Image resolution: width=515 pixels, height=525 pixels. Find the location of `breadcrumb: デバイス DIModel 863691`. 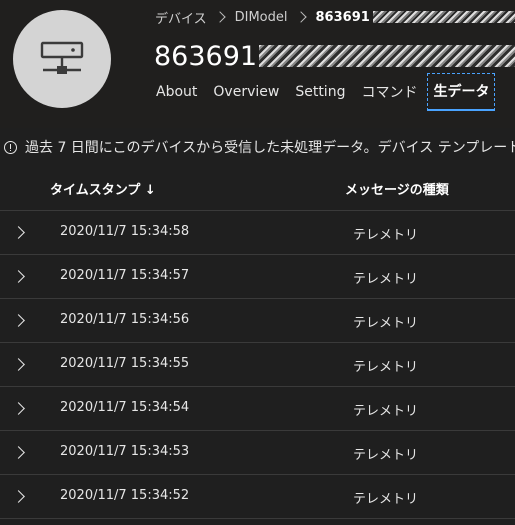

breadcrumb: デバイス DIModel 863691 is located at coordinates (335, 17).